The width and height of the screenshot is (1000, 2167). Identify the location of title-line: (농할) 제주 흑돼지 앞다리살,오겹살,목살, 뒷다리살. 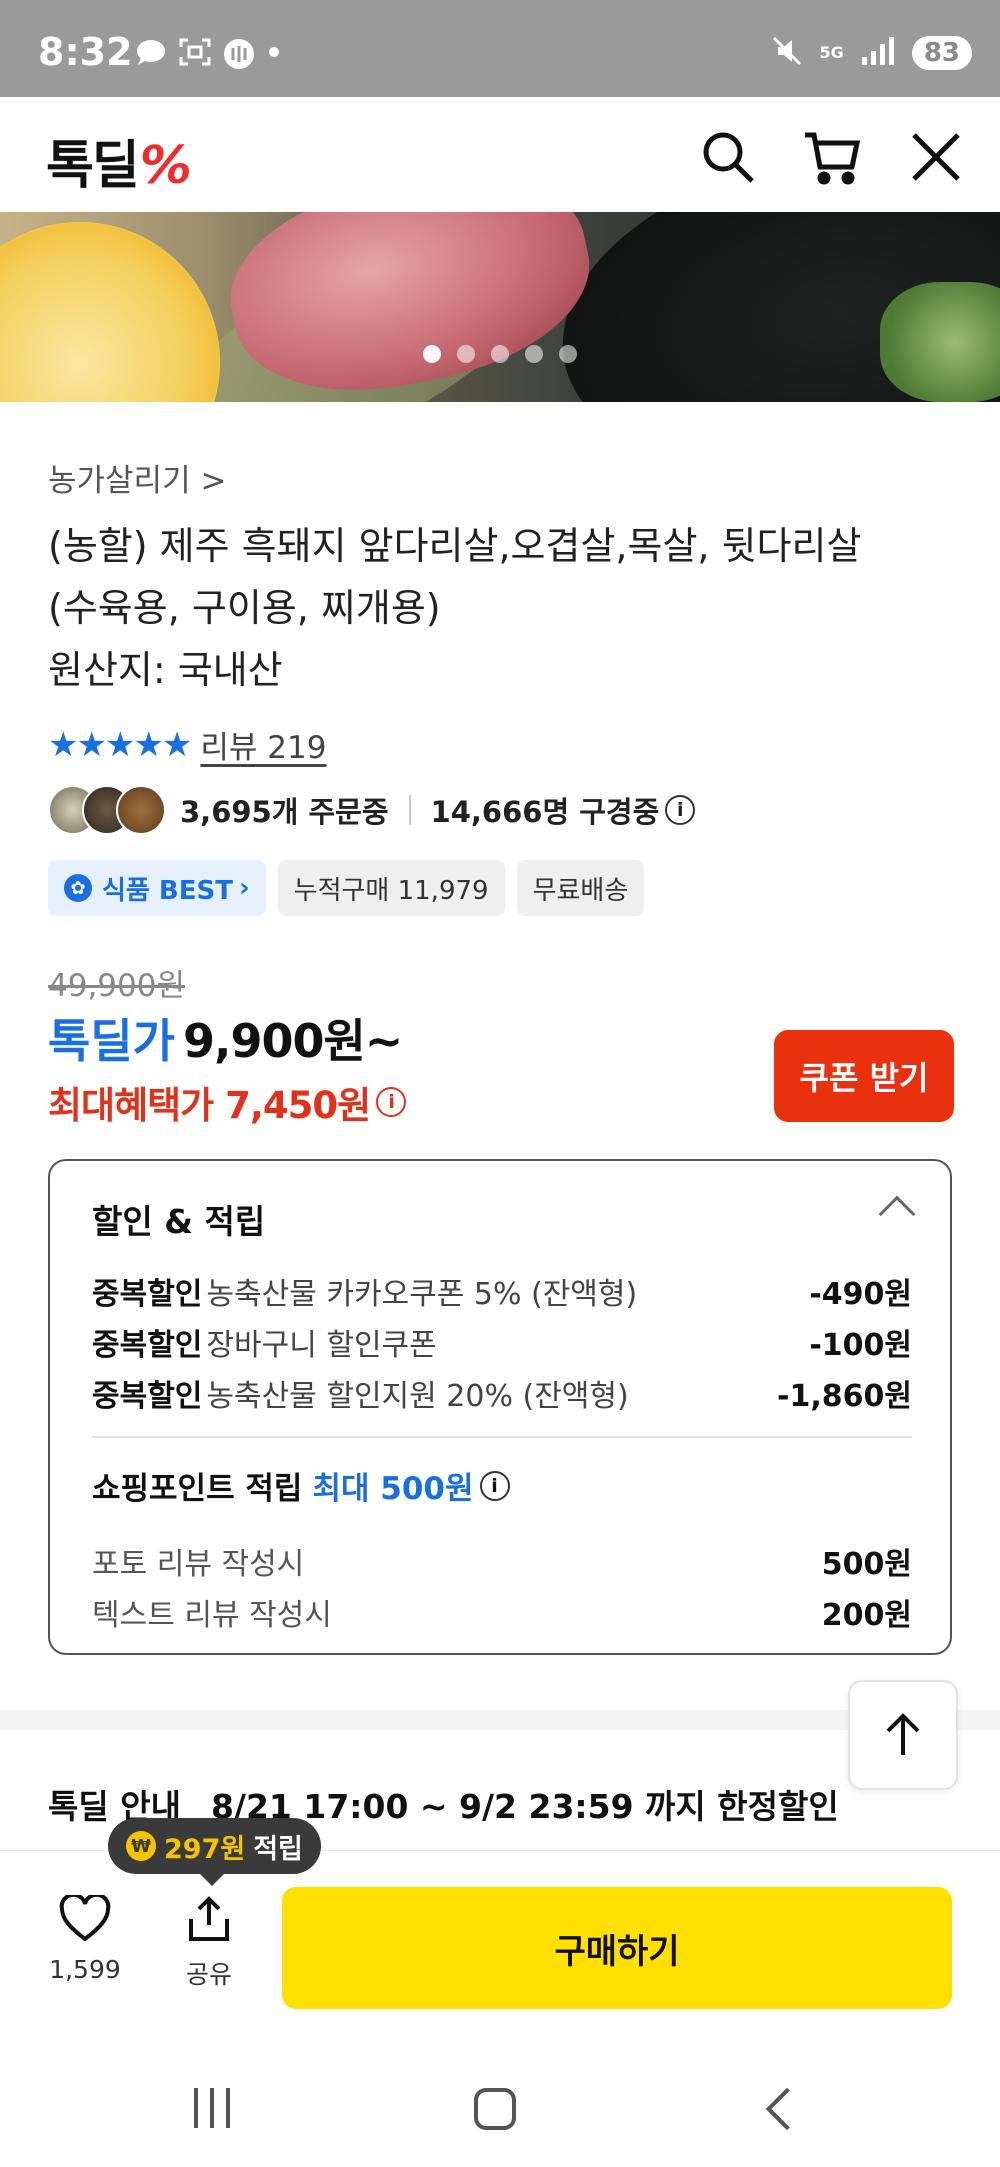
(455, 546).